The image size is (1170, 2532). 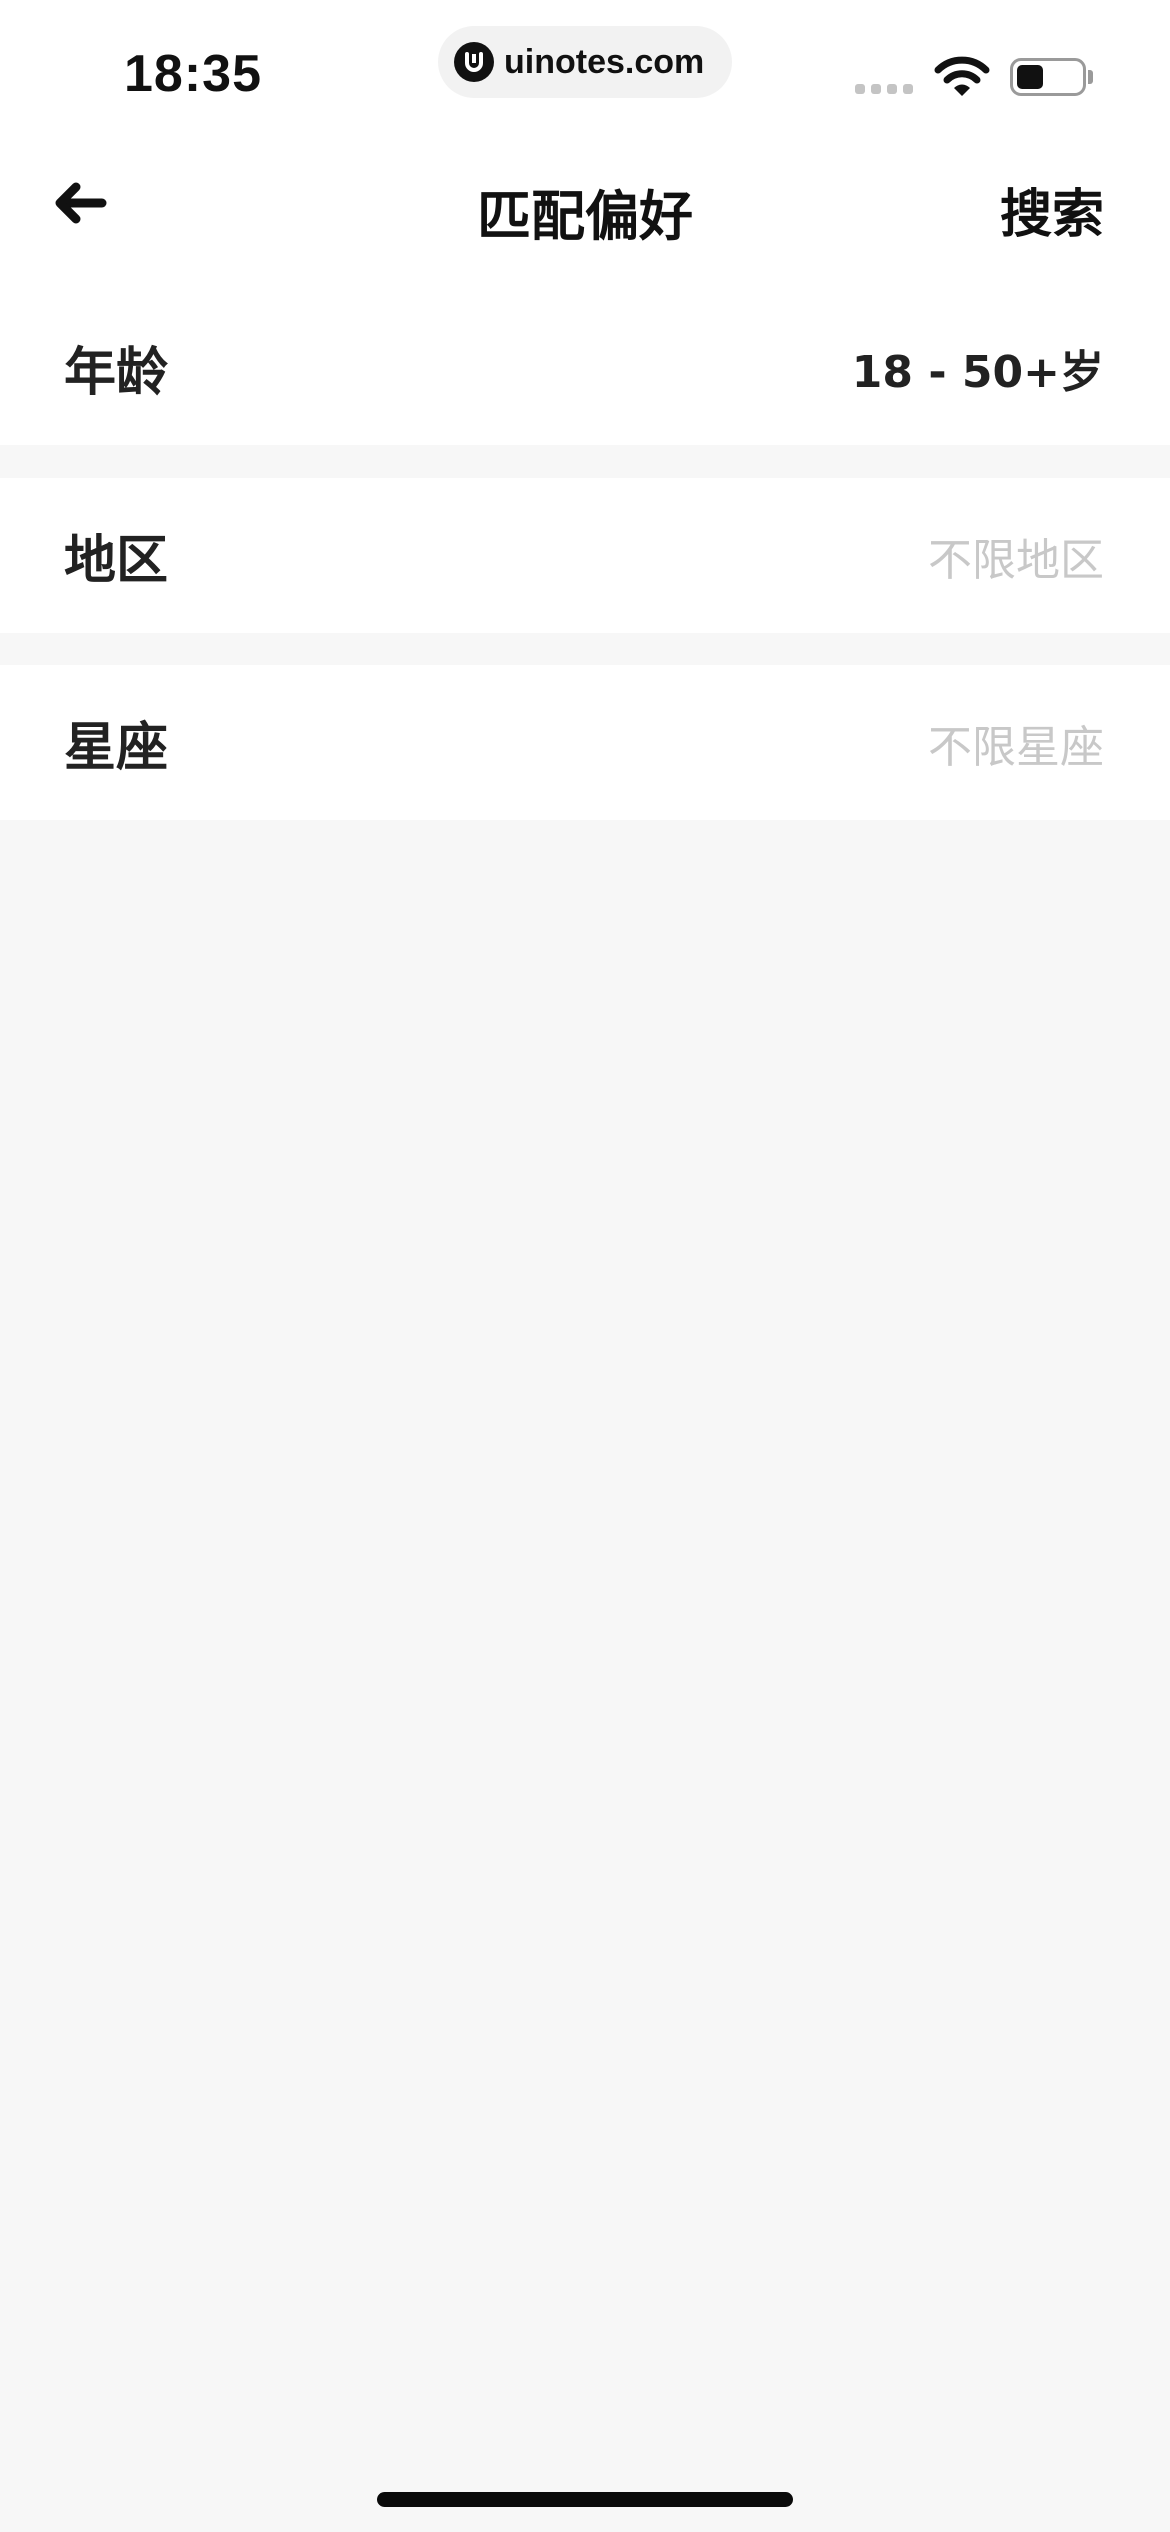 I want to click on home-indicator, so click(x=585, y=2499).